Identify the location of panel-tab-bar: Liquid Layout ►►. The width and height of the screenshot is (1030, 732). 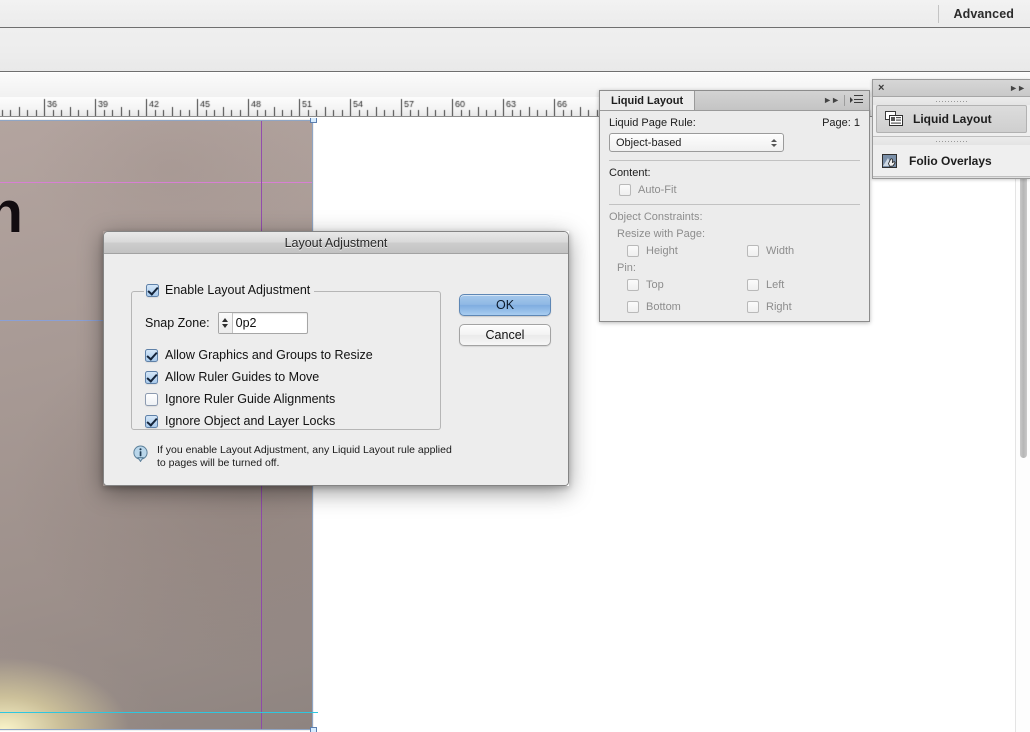
(734, 101).